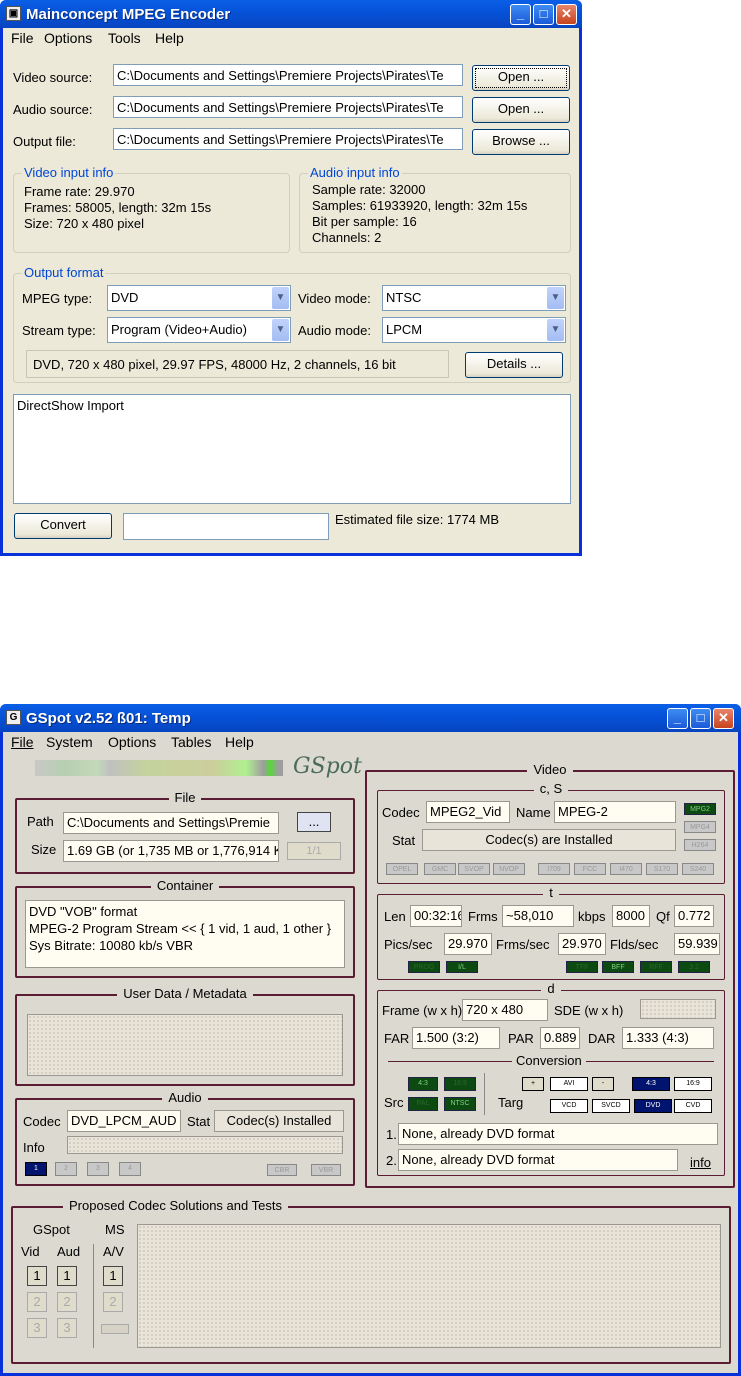 The image size is (741, 1376). I want to click on vid-test-3: 3, so click(37, 1328).